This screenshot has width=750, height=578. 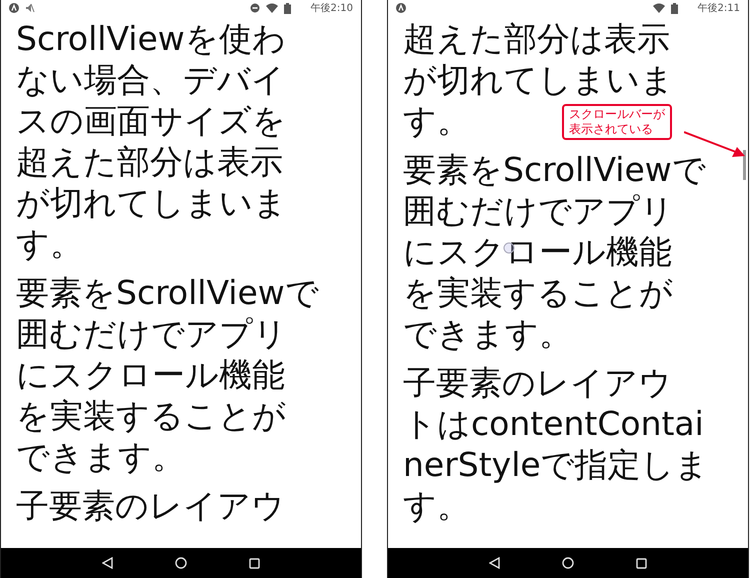 What do you see at coordinates (30, 8) in the screenshot?
I see `mute-icon` at bounding box center [30, 8].